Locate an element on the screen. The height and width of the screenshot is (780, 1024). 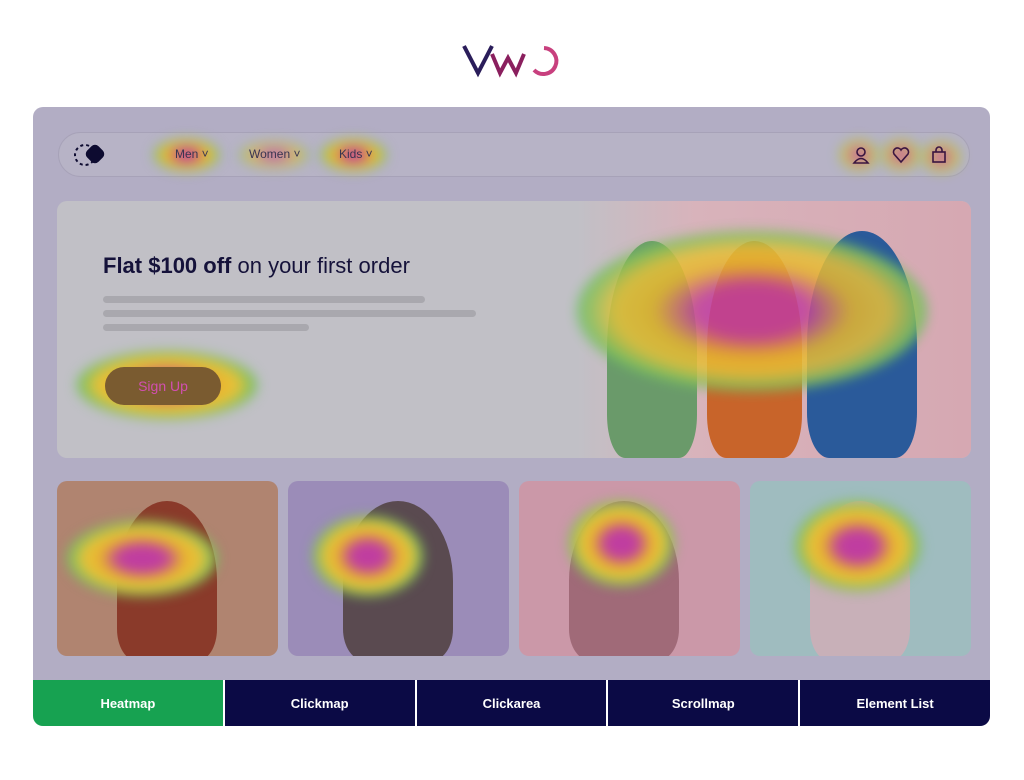
vwo-logo is located at coordinates (510, 61).